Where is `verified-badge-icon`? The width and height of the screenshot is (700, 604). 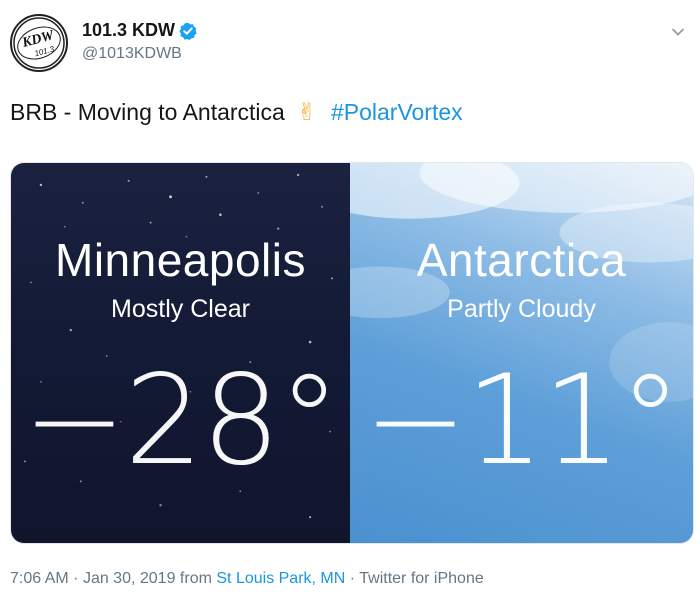 verified-badge-icon is located at coordinates (188, 31).